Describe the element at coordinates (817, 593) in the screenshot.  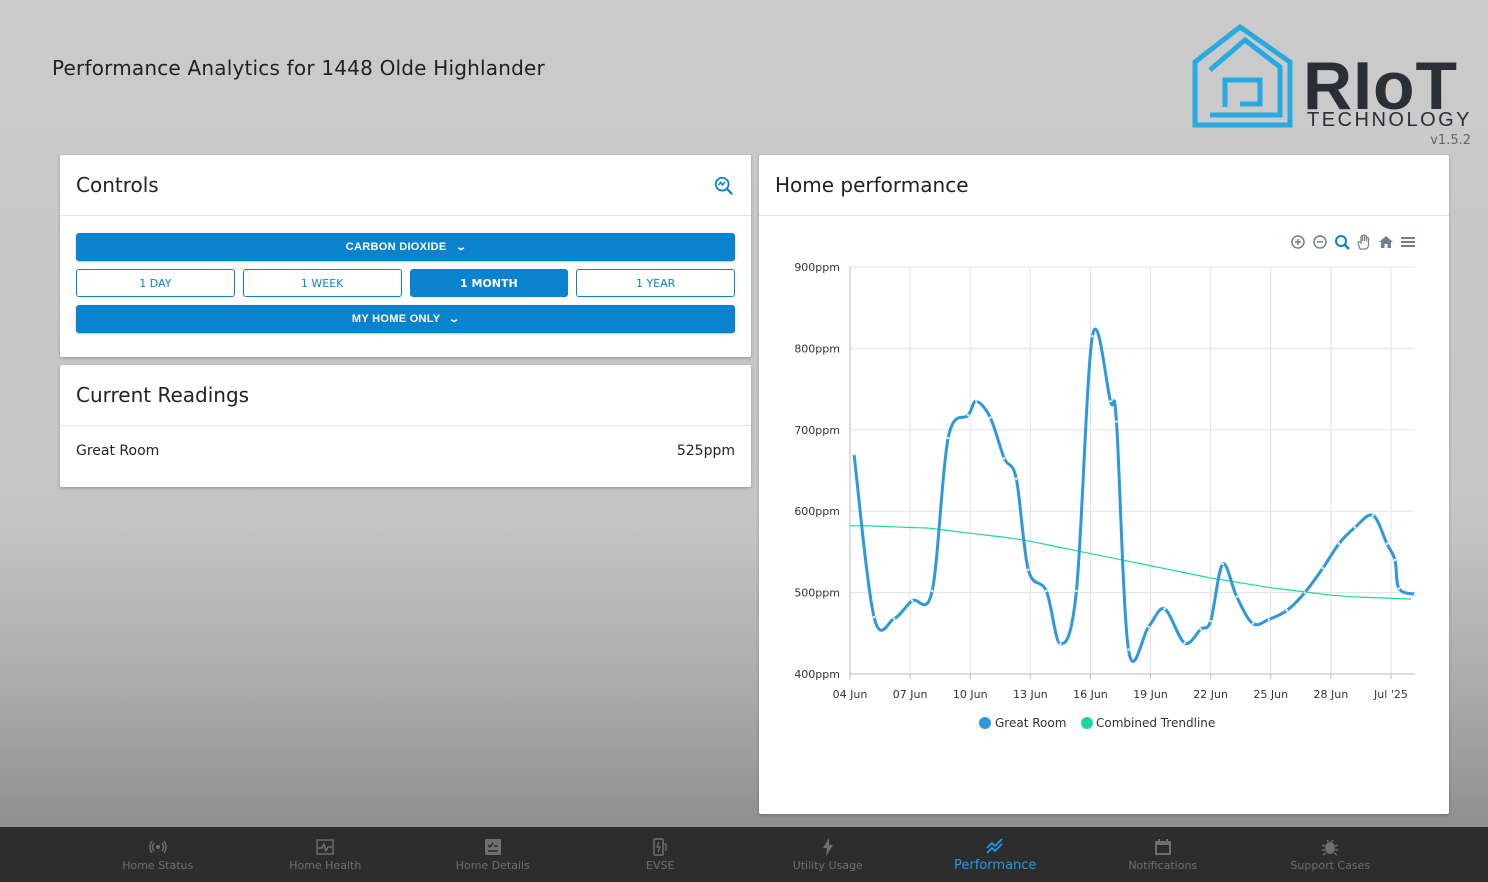
I see `y-tick-label: 500ppm` at that location.